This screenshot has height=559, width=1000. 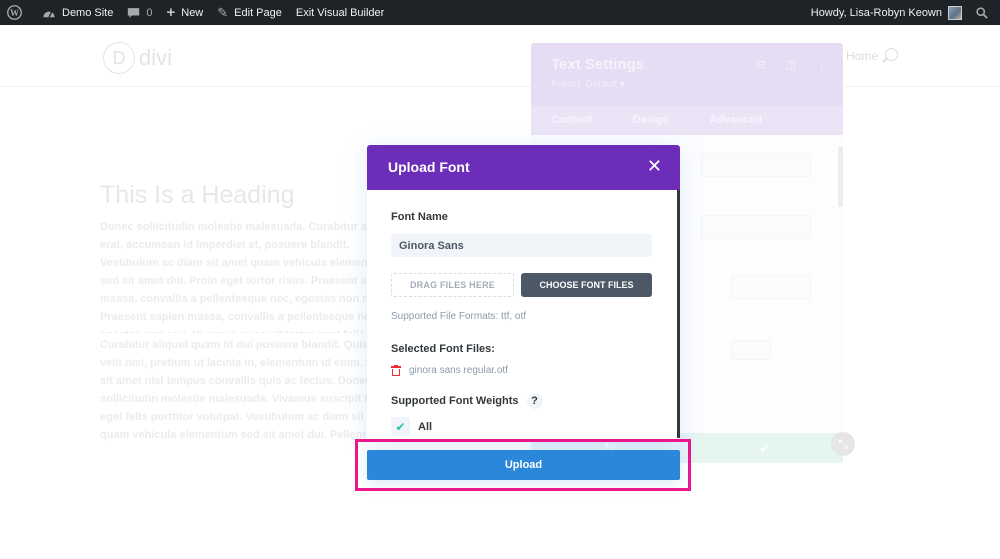 I want to click on exit-visual-builder-label: Exit Visual Builder, so click(x=340, y=12).